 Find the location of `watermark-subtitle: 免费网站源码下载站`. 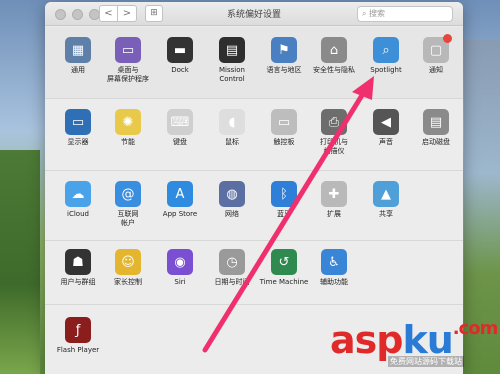

watermark-subtitle: 免费网站源码下载站 is located at coordinates (426, 361).